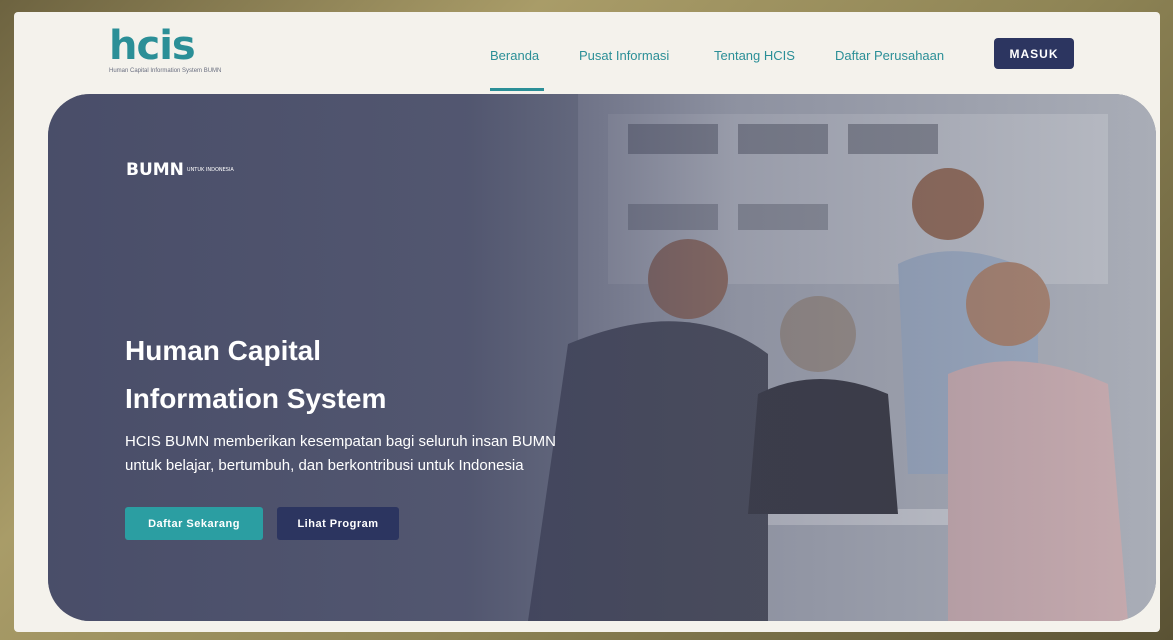 The image size is (1173, 640). What do you see at coordinates (624, 55) in the screenshot?
I see `nav-pusat-informasi: Pusat Informasi` at bounding box center [624, 55].